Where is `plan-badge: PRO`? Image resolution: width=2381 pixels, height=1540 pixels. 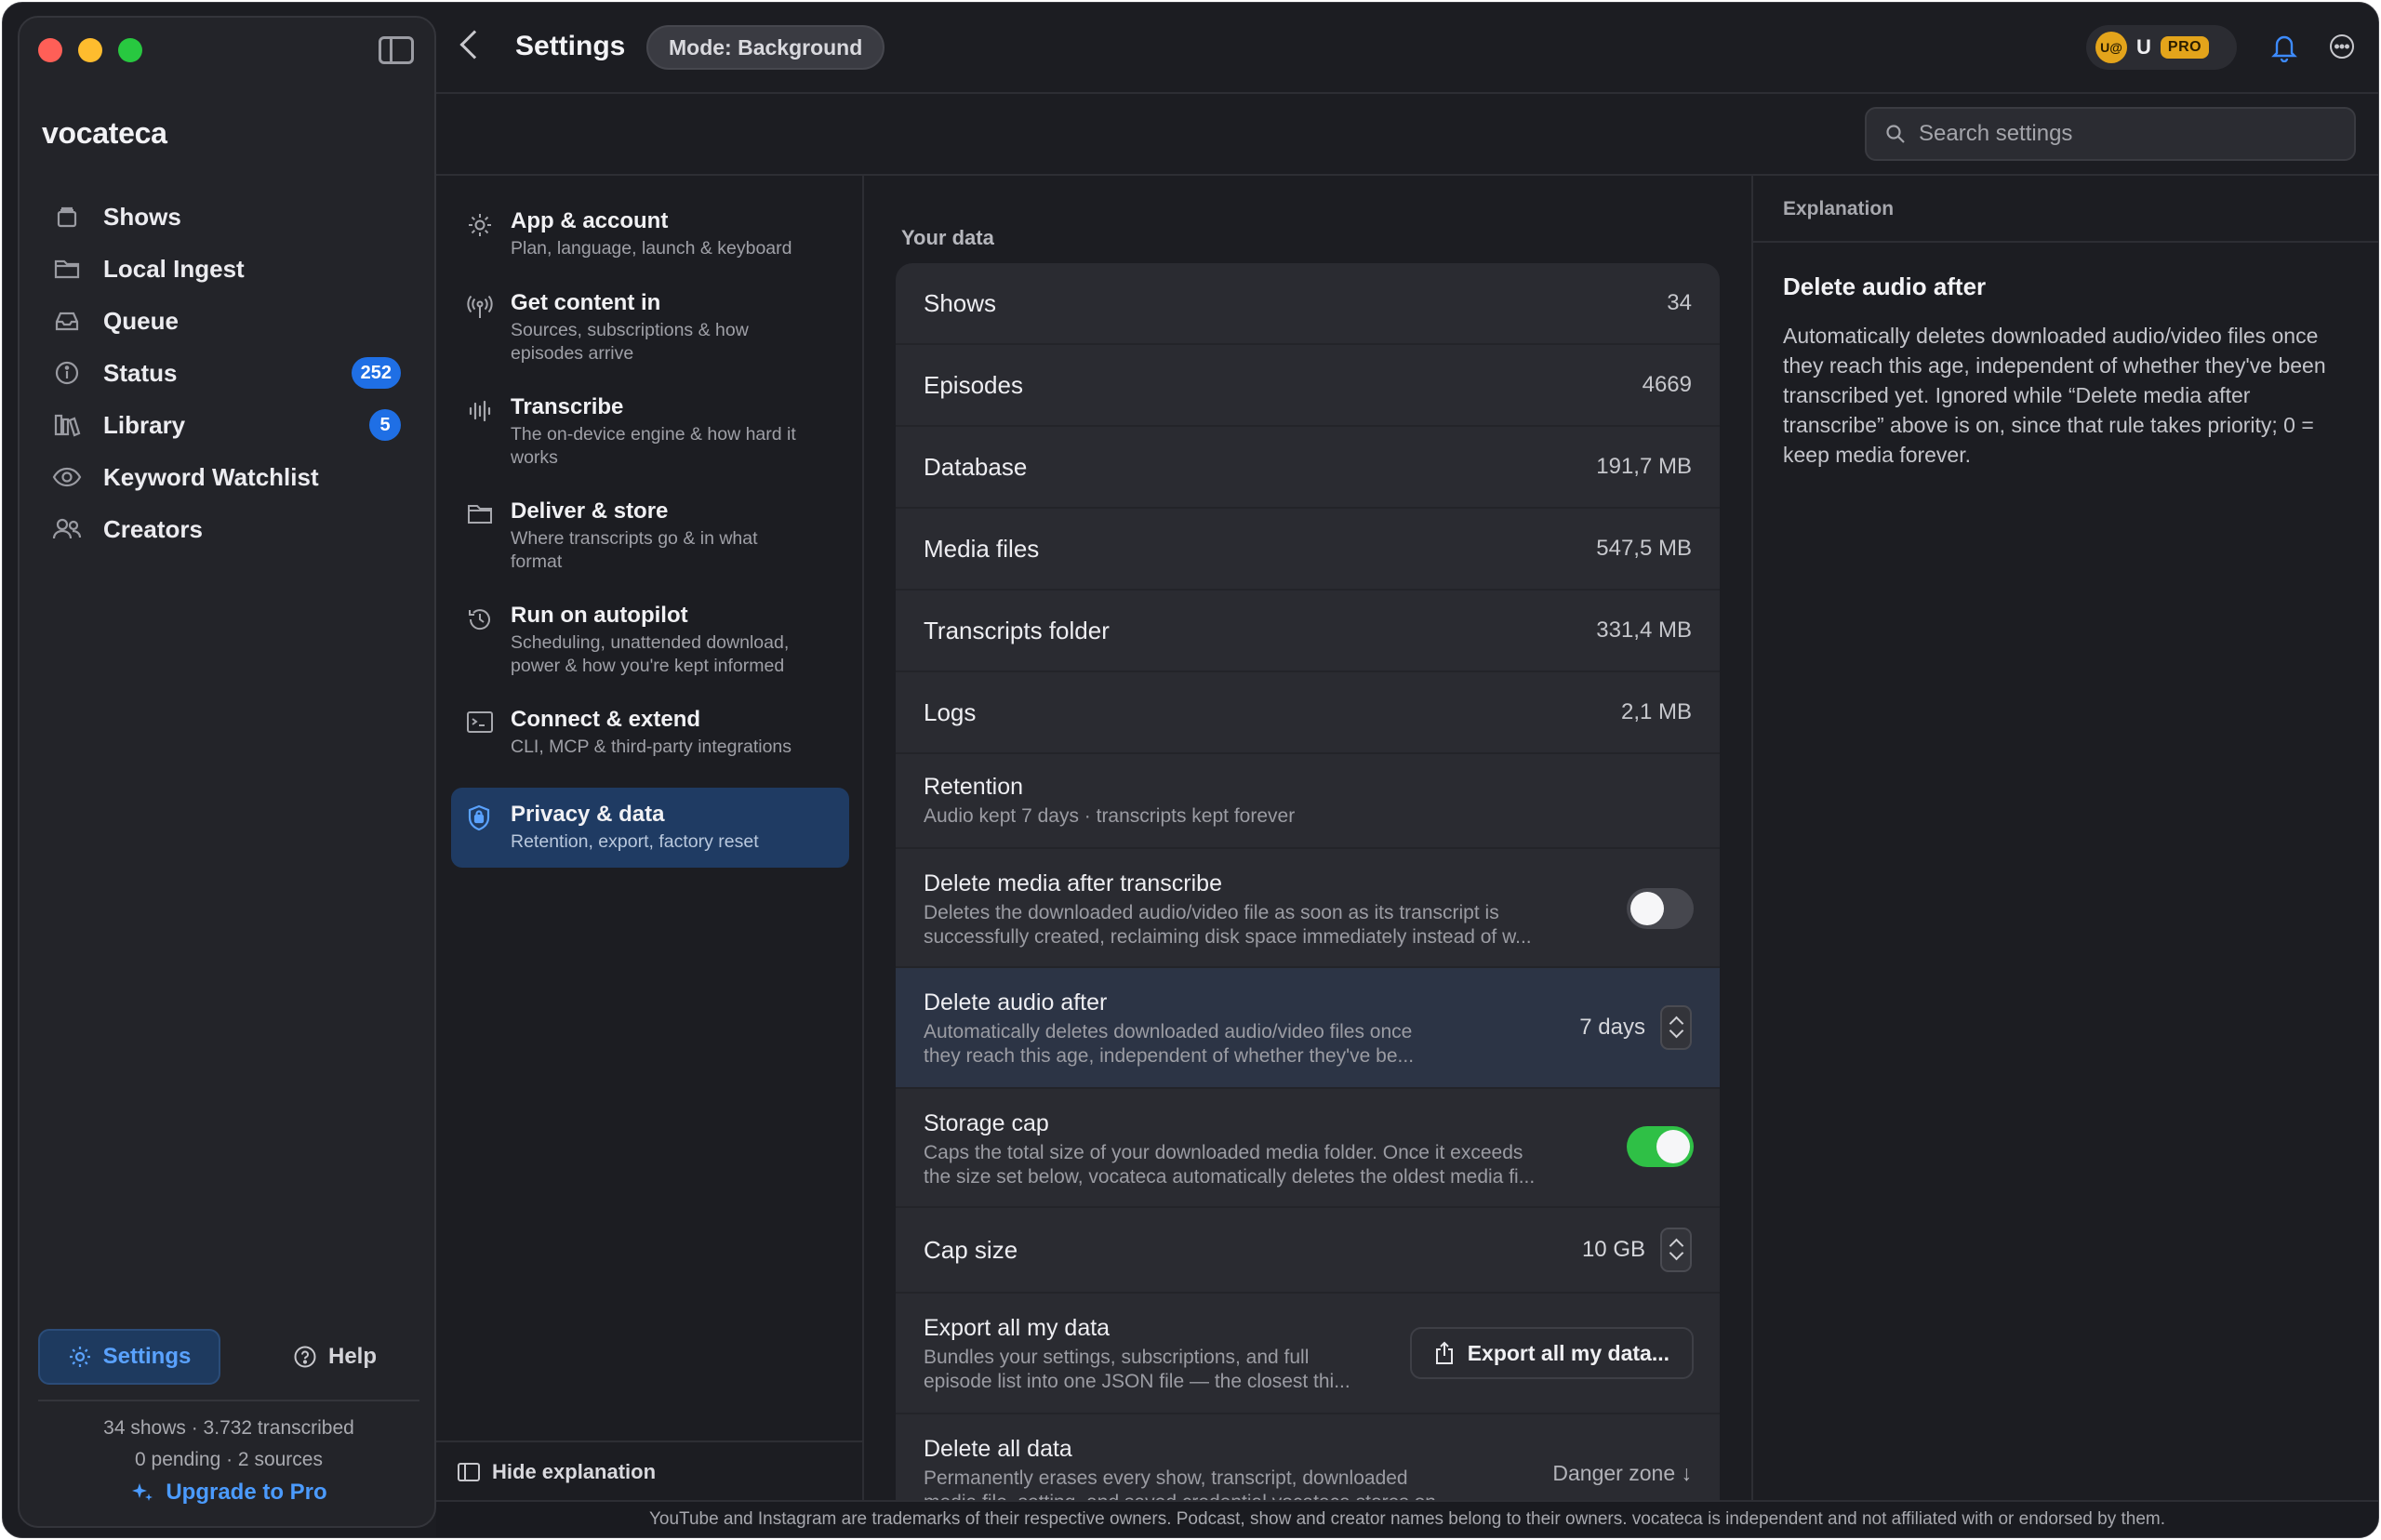
plan-badge: PRO is located at coordinates (2185, 47).